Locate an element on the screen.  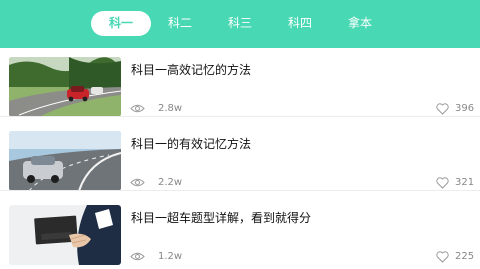
like-count: 225 is located at coordinates (465, 256).